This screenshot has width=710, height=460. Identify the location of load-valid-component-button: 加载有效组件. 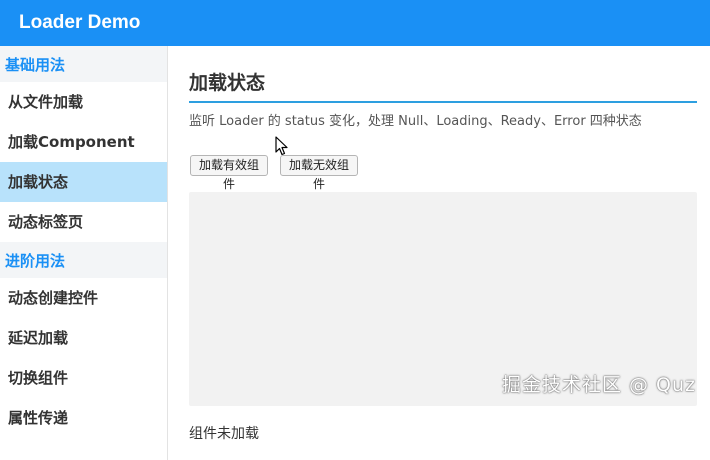
(229, 173).